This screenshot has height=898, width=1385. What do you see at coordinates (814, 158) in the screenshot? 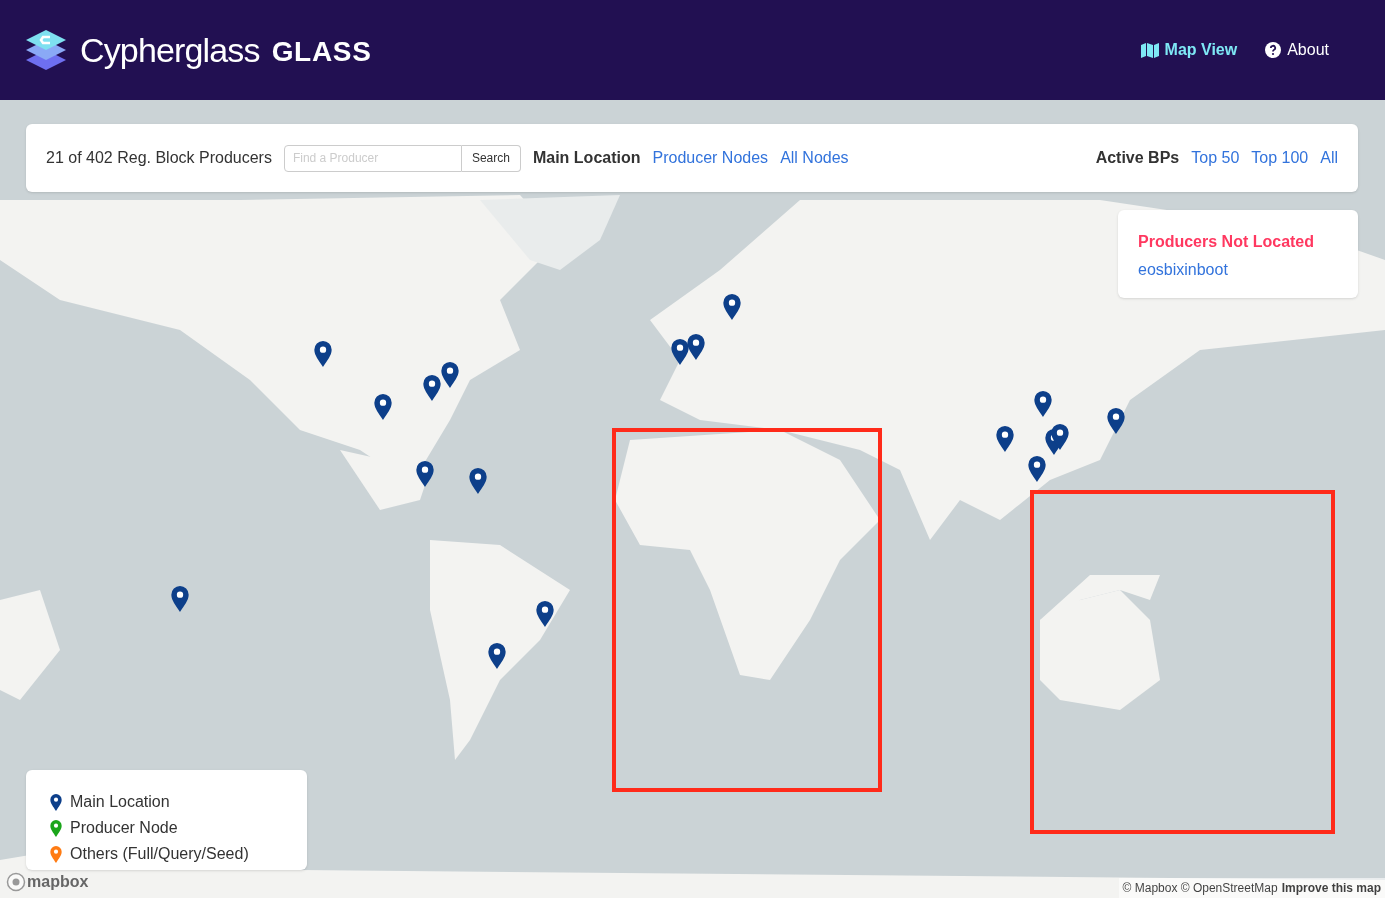
I see `filter-link: All Nodes` at bounding box center [814, 158].